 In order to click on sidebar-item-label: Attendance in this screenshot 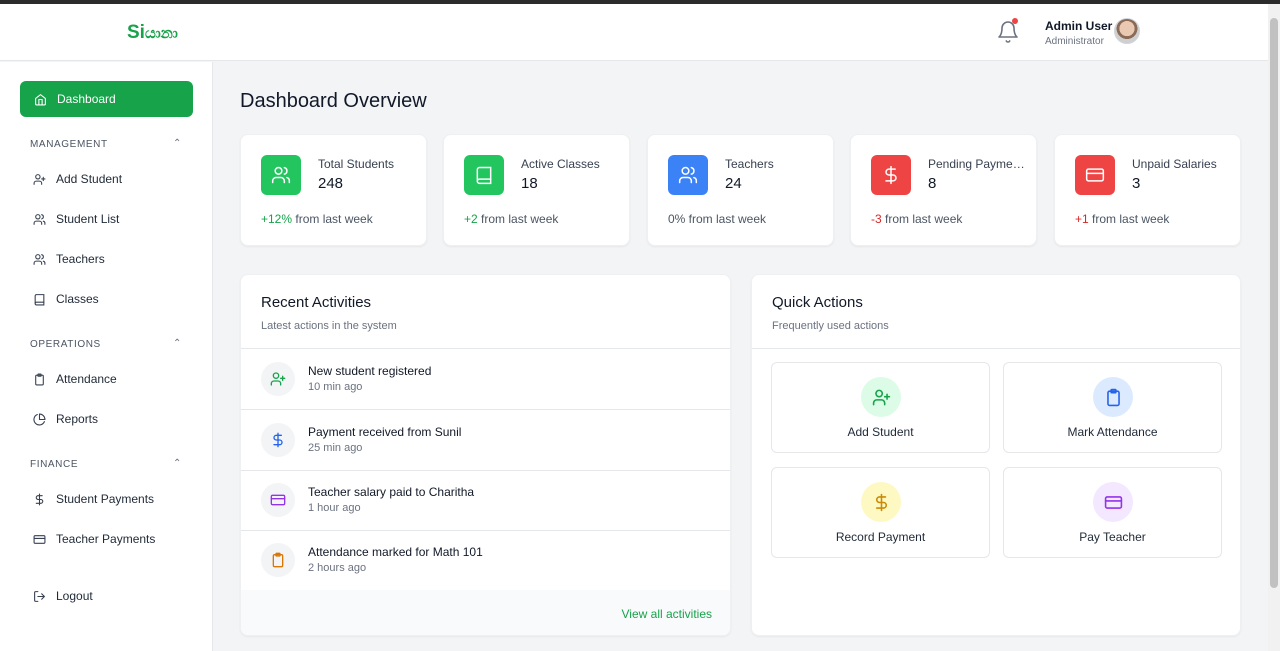, I will do `click(86, 379)`.